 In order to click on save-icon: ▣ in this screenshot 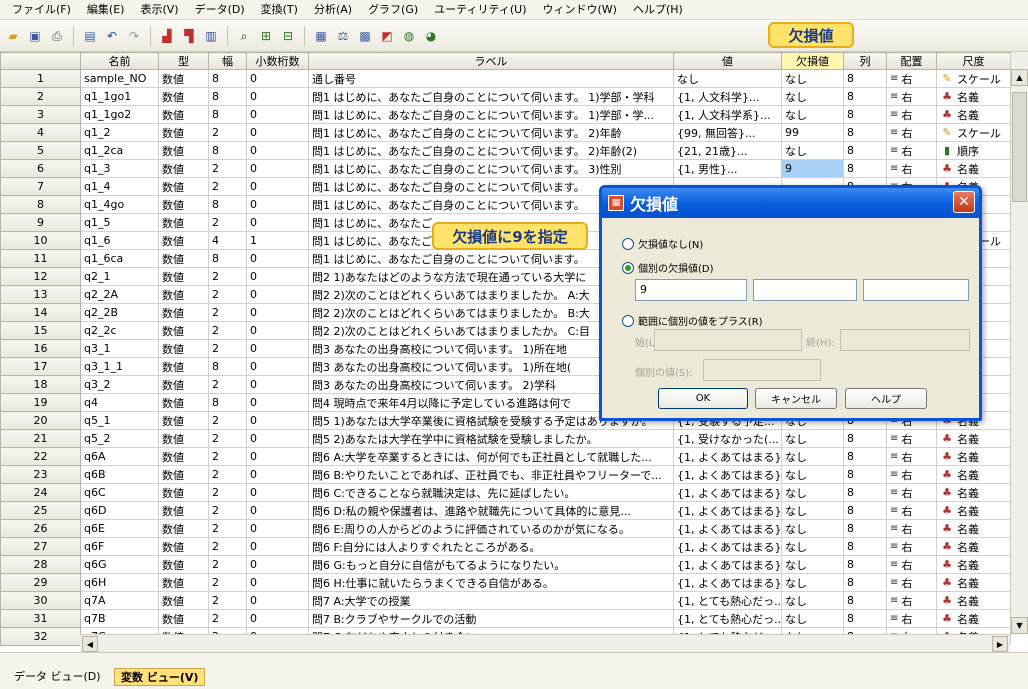, I will do `click(35, 36)`.